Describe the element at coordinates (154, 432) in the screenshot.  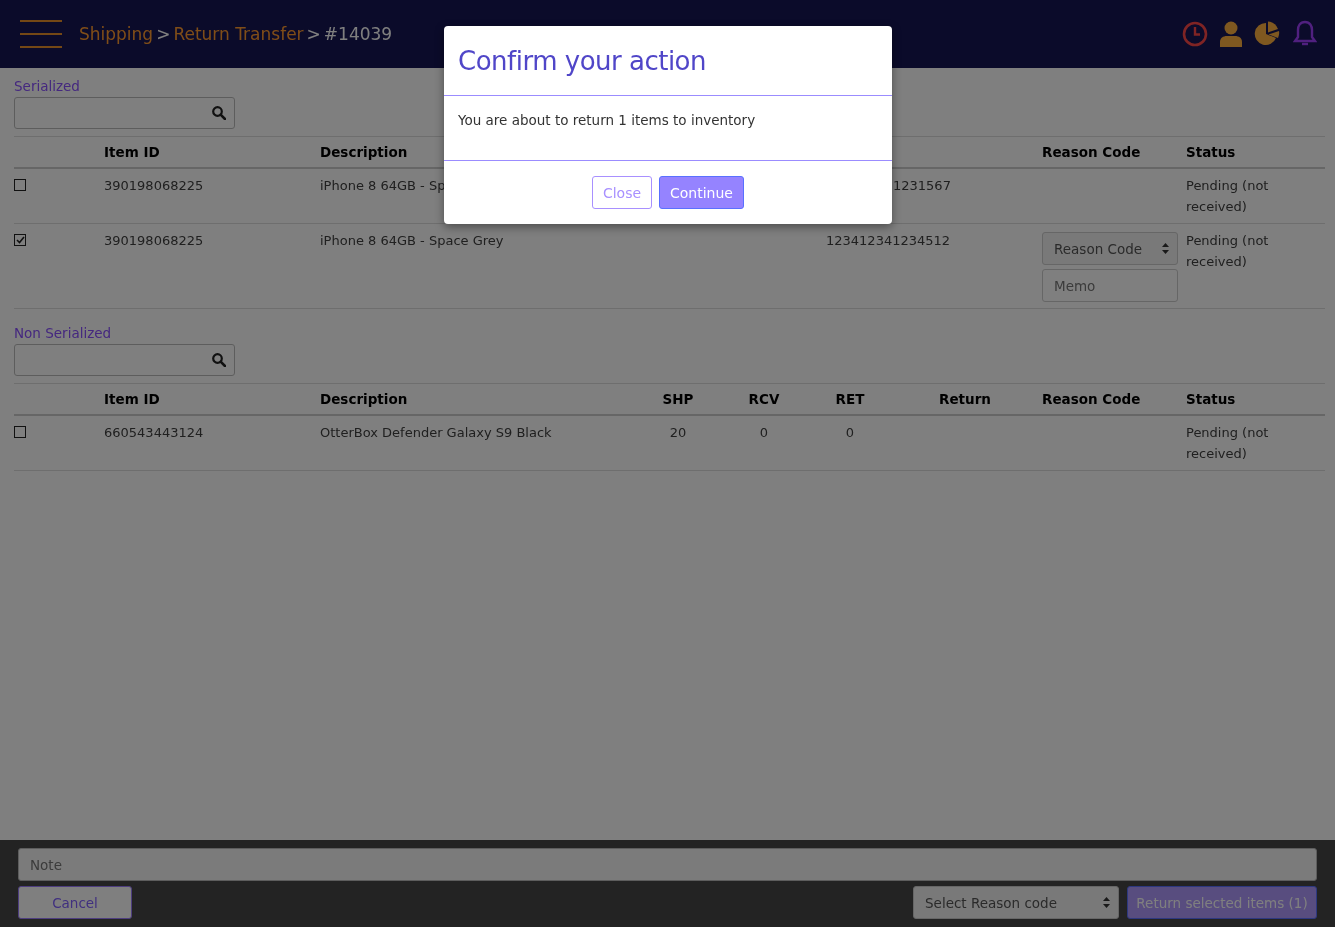
I see `table-cell: 660543443124` at that location.